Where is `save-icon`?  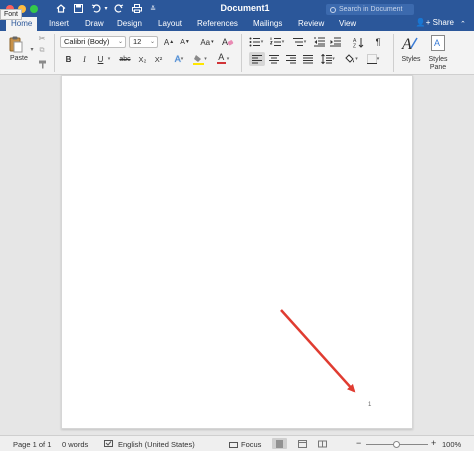 save-icon is located at coordinates (78, 8).